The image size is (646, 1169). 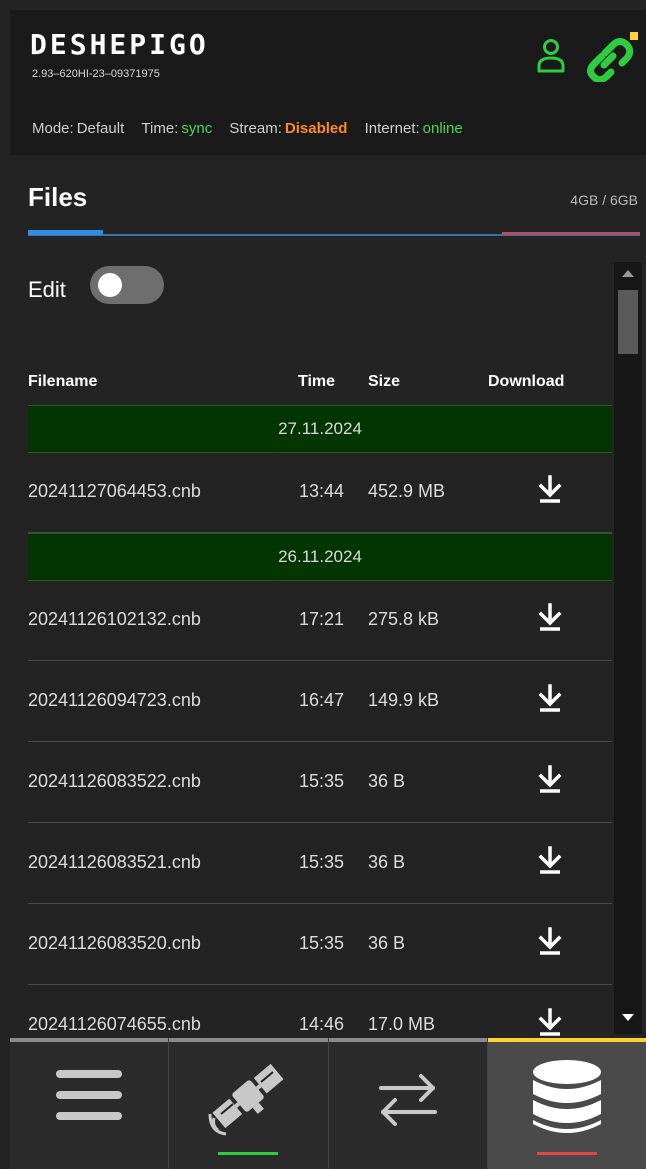 I want to click on scroll-thumb, so click(x=628, y=322).